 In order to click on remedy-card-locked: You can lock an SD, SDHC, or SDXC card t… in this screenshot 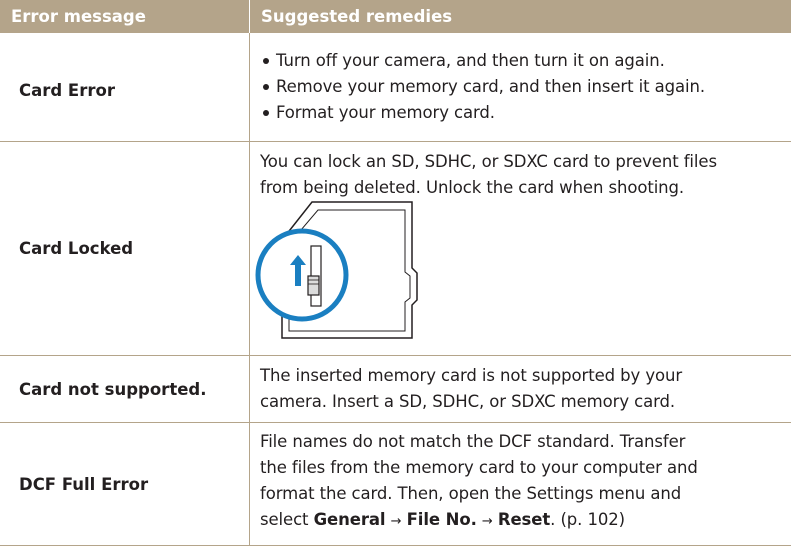, I will do `click(522, 175)`.